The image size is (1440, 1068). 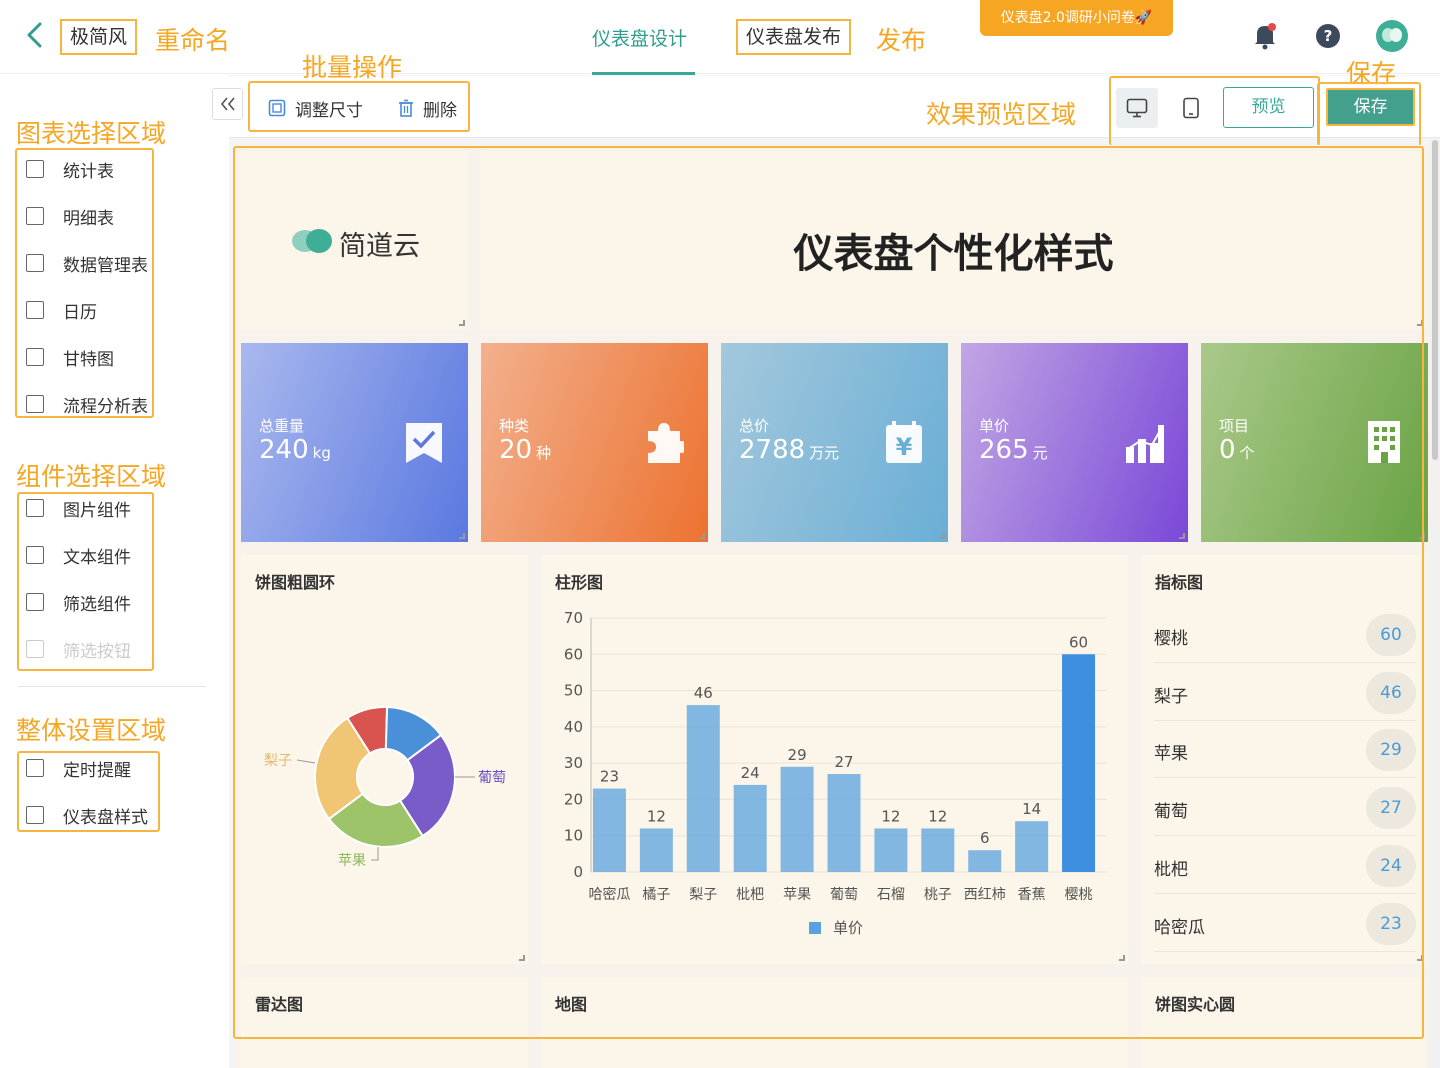 What do you see at coordinates (1171, 812) in the screenshot?
I see `indicator-name: 葡萄` at bounding box center [1171, 812].